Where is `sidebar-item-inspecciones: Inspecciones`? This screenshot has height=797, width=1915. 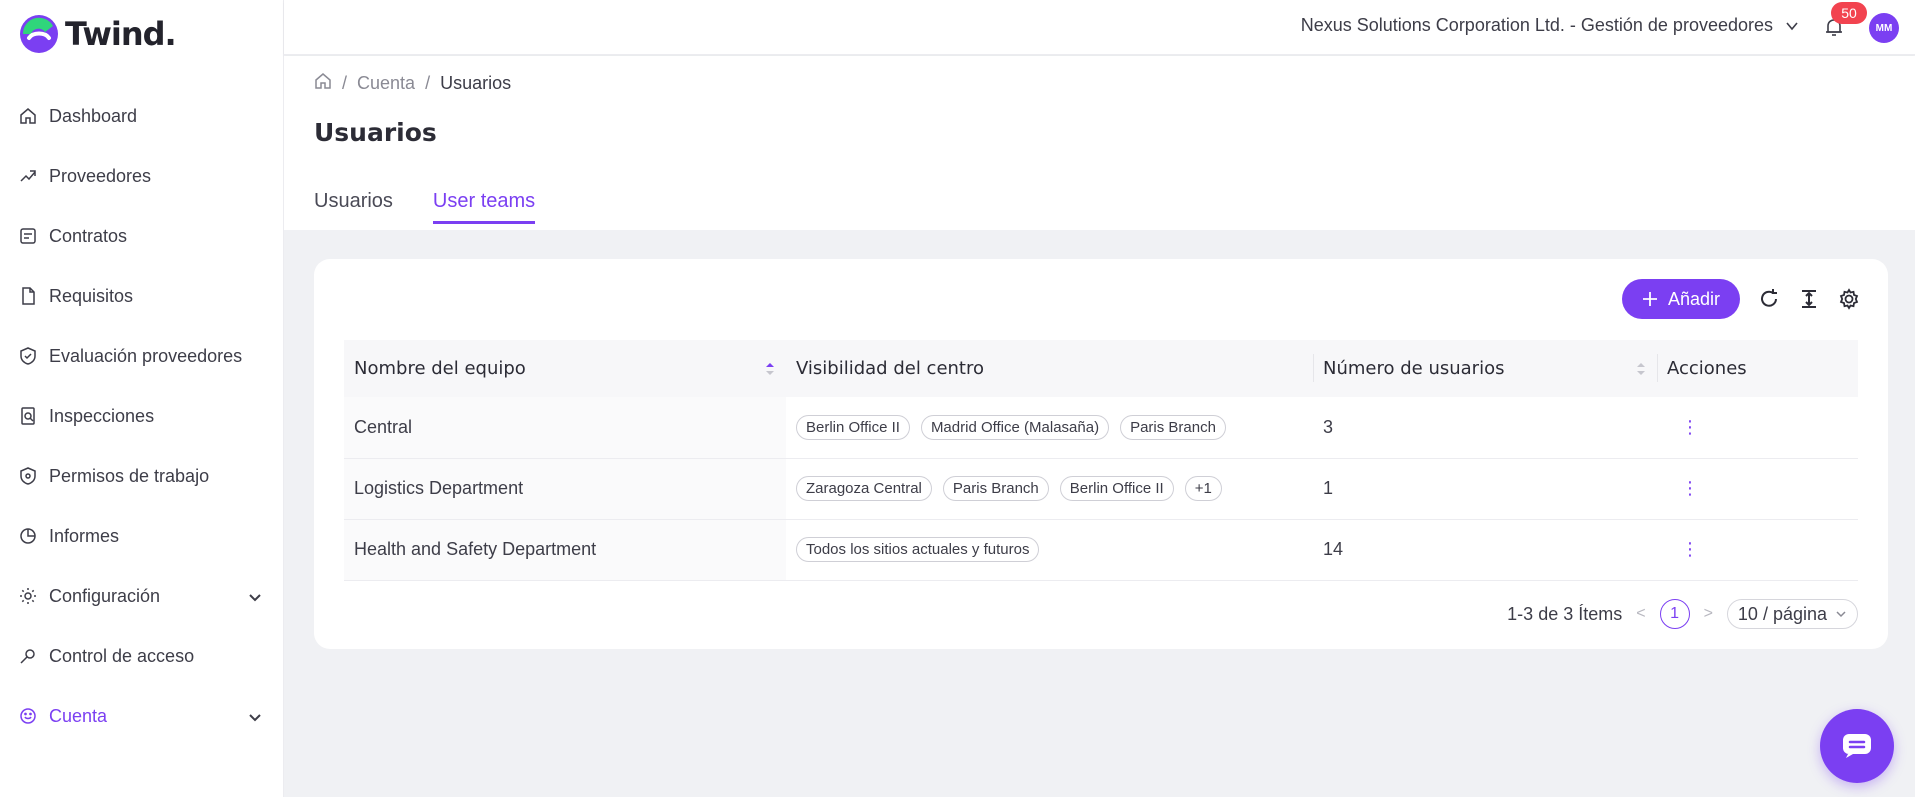 sidebar-item-inspecciones: Inspecciones is located at coordinates (142, 416).